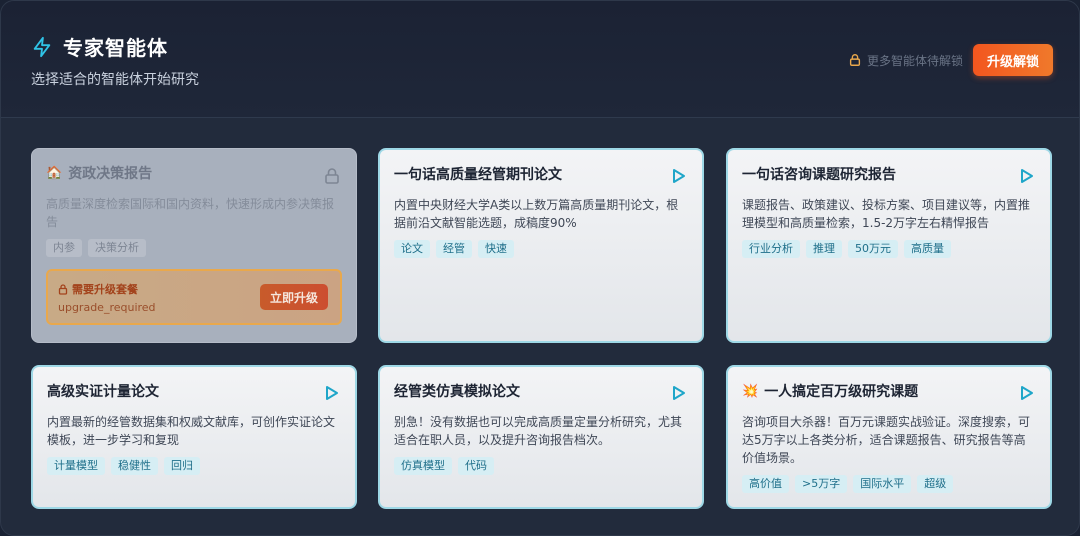 This screenshot has height=536, width=1080. I want to click on card-tags: 内参 决策分析, so click(194, 248).